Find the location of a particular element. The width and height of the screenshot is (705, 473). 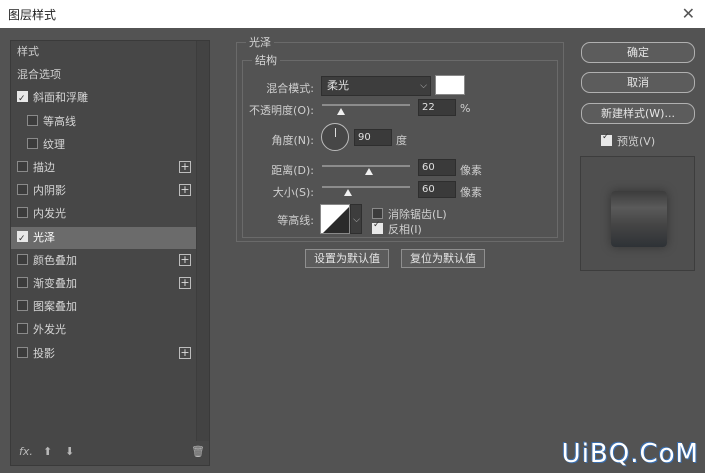

set-default-button: 设置为默认值 is located at coordinates (347, 258).